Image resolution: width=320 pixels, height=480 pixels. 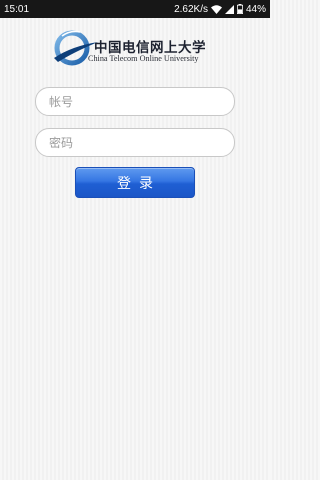 What do you see at coordinates (135, 101) in the screenshot?
I see `username-field` at bounding box center [135, 101].